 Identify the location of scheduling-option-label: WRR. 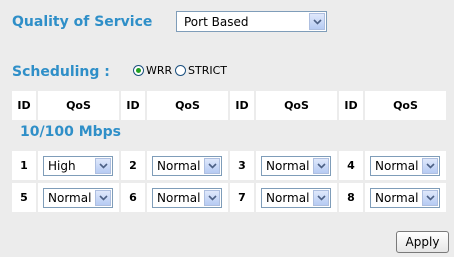
(159, 70).